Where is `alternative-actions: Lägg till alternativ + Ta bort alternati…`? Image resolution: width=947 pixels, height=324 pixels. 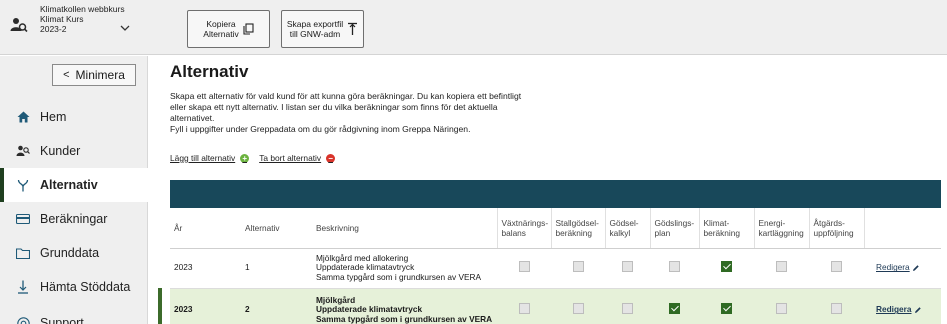 alternative-actions: Lägg till alternativ + Ta bort alternati… is located at coordinates (555, 158).